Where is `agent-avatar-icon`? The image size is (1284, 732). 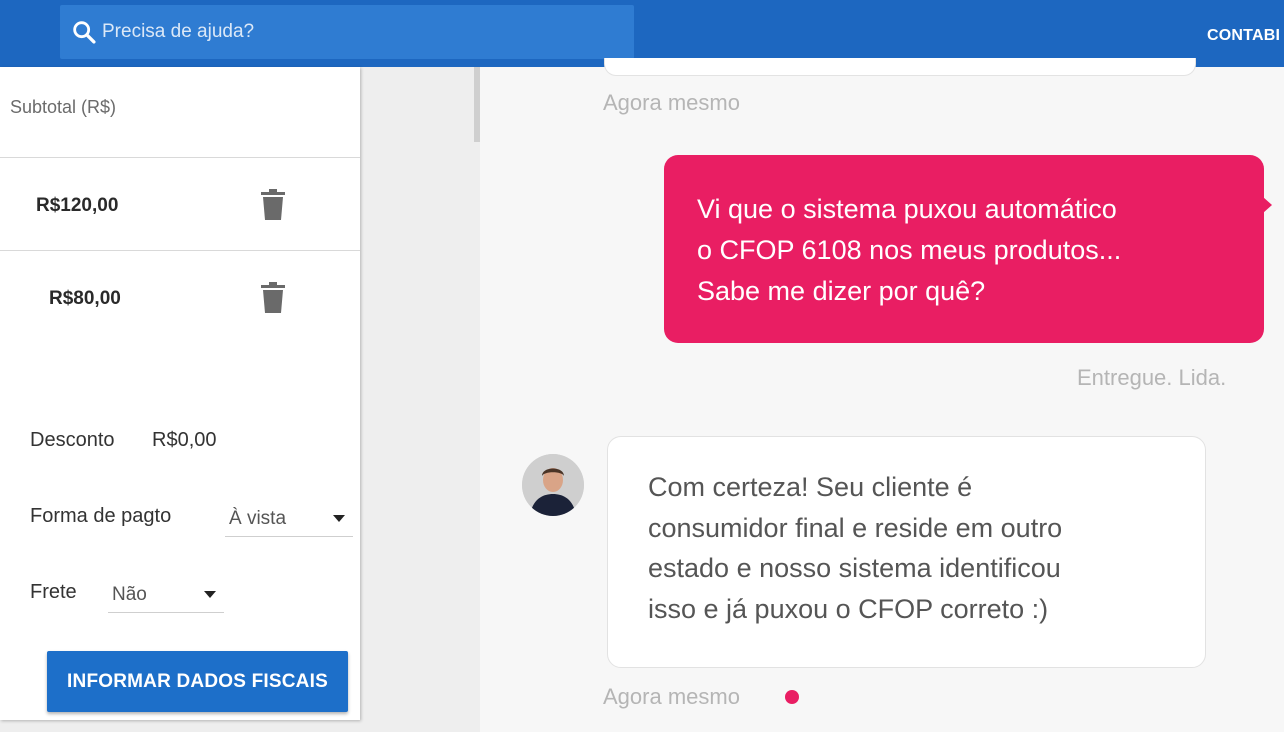
agent-avatar-icon is located at coordinates (553, 485).